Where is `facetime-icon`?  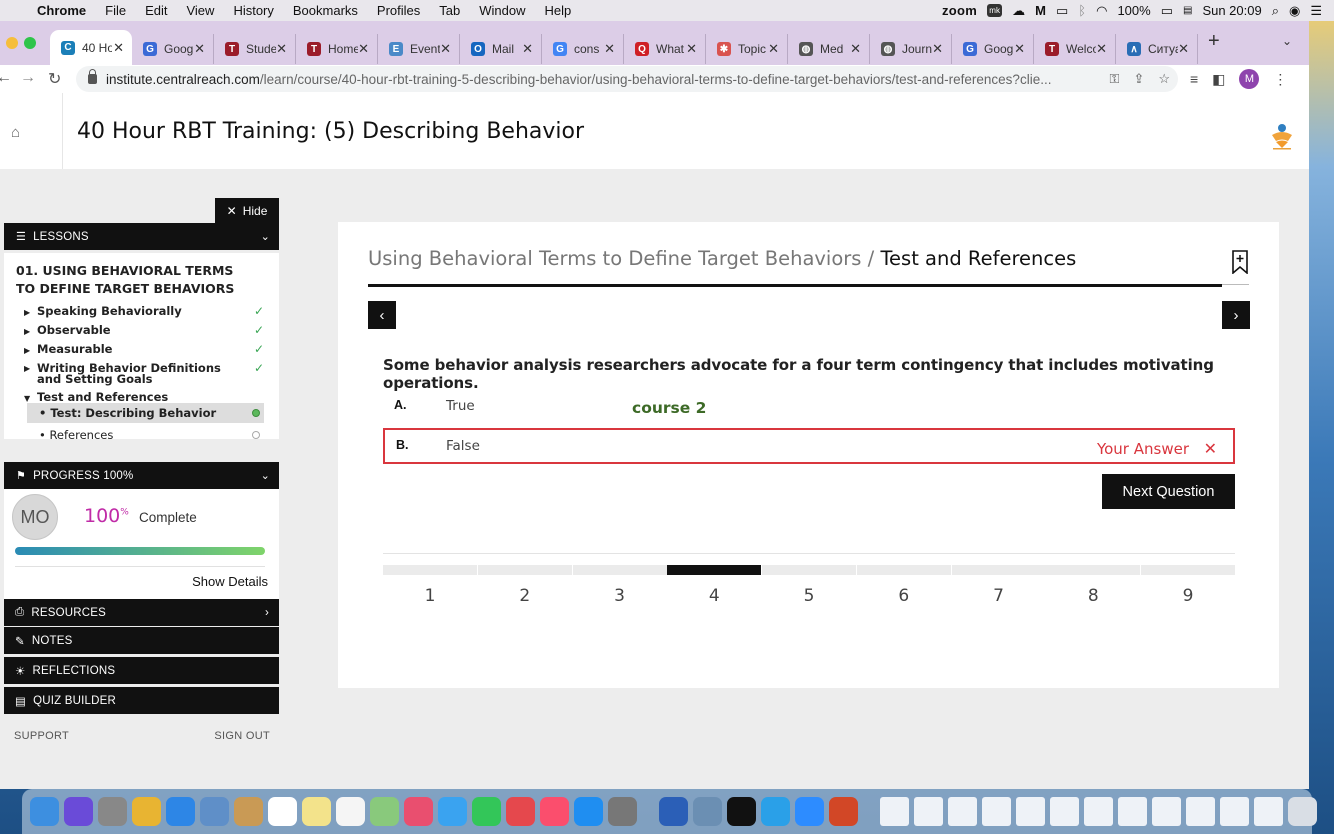
facetime-icon is located at coordinates (486, 811).